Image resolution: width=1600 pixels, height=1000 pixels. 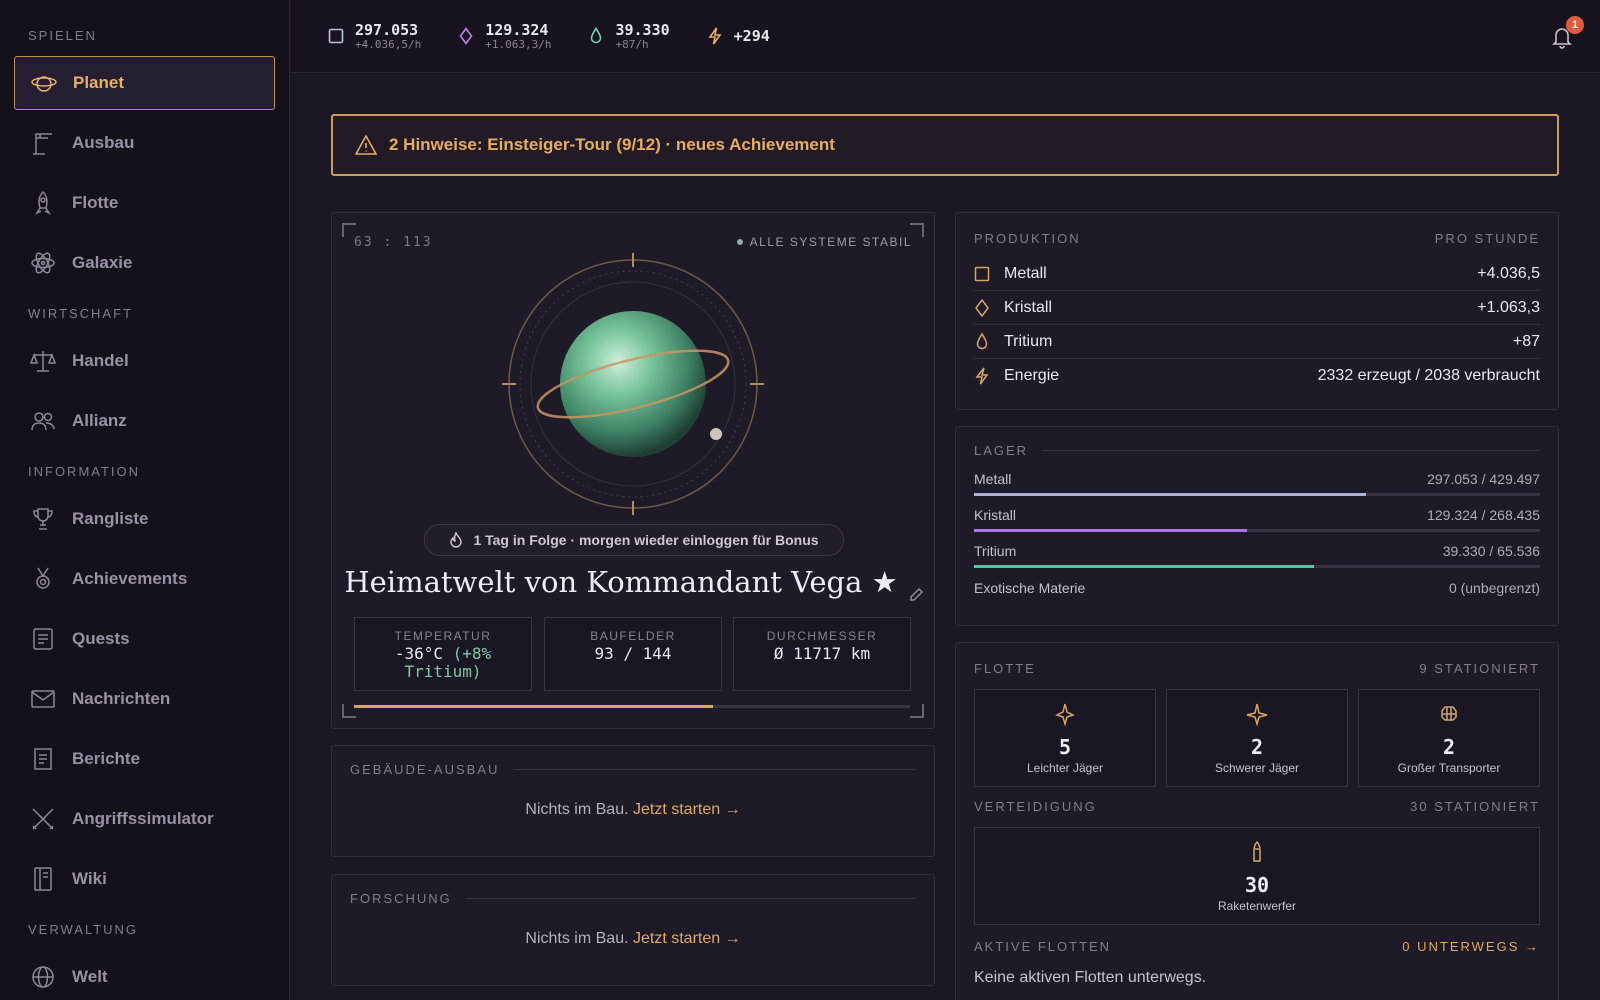 I want to click on resource-energy: +294, so click(x=738, y=36).